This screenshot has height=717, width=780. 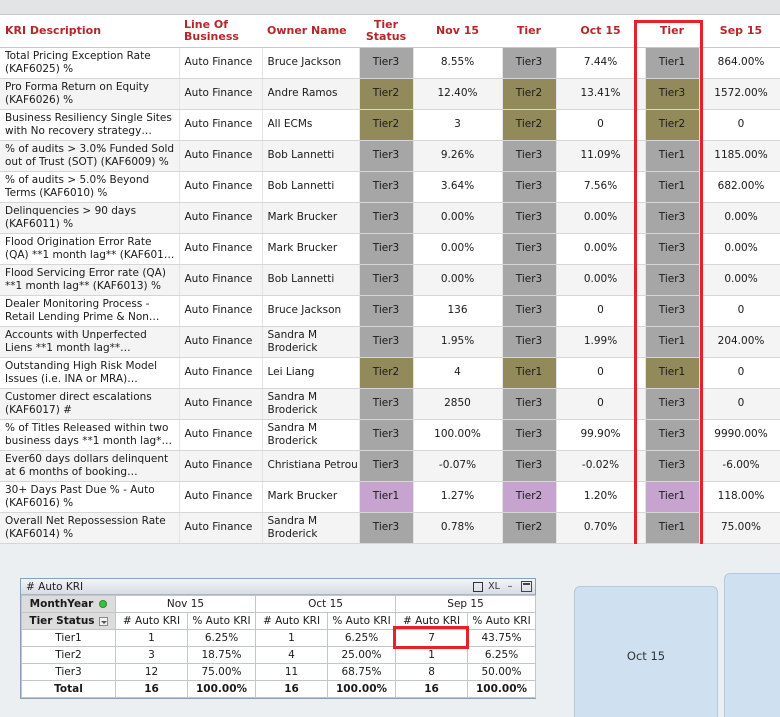 I want to click on owner-name-cell: Bruce Jackson, so click(x=311, y=311).